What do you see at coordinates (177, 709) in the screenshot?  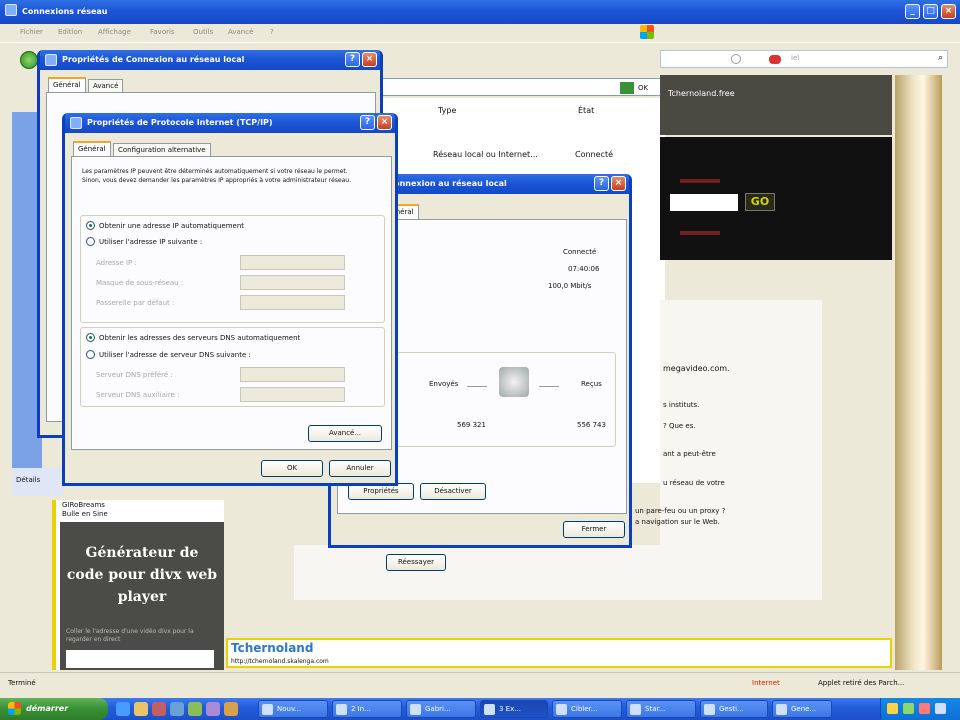 I see `quicklaunch-desktop-icon` at bounding box center [177, 709].